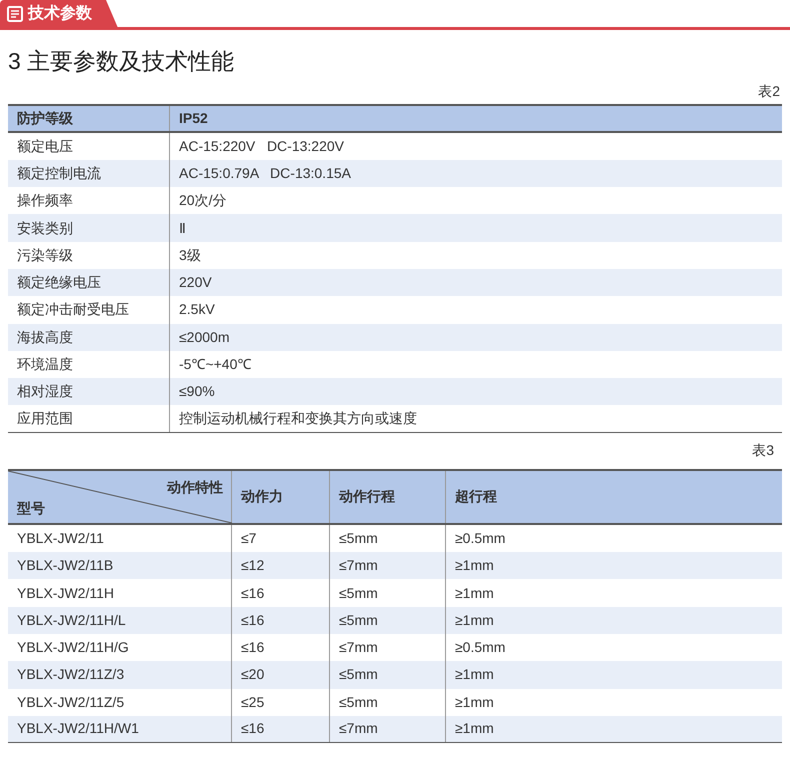 This screenshot has width=790, height=759. I want to click on table-cell-text: YBLX-JW2/11H/G, so click(73, 648).